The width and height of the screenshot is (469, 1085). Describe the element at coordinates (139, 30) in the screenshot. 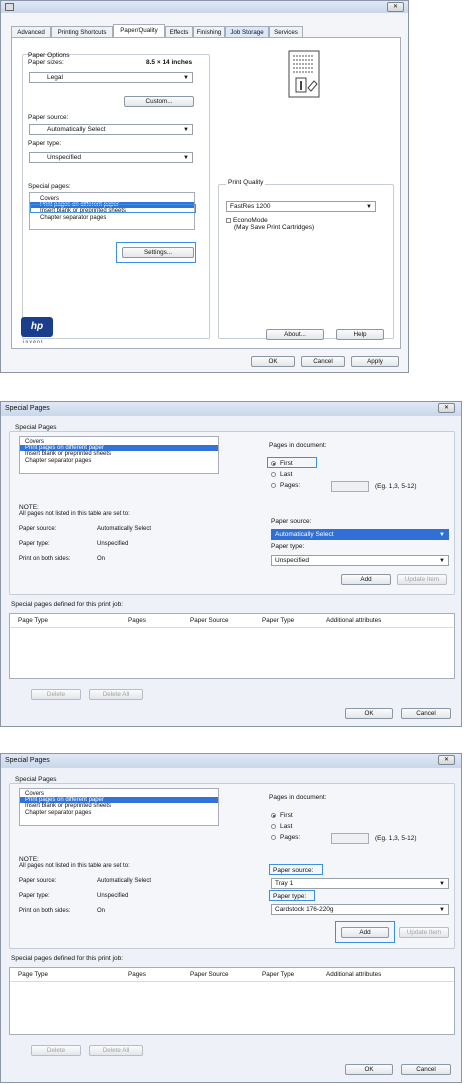

I see `tab-paper-quality: Paper/Quality` at that location.